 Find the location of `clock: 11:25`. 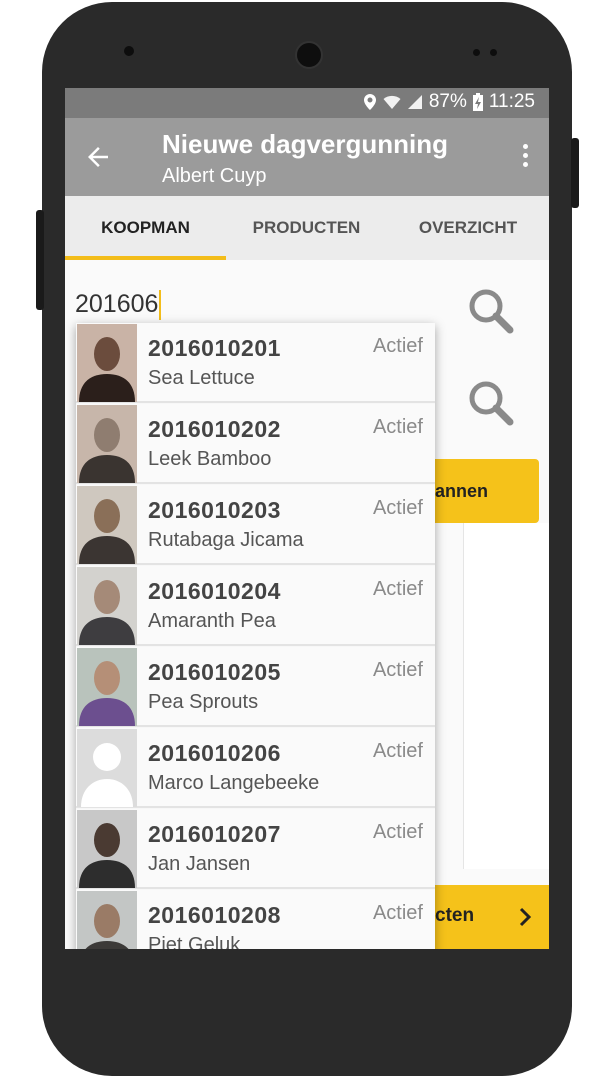

clock: 11:25 is located at coordinates (511, 101).